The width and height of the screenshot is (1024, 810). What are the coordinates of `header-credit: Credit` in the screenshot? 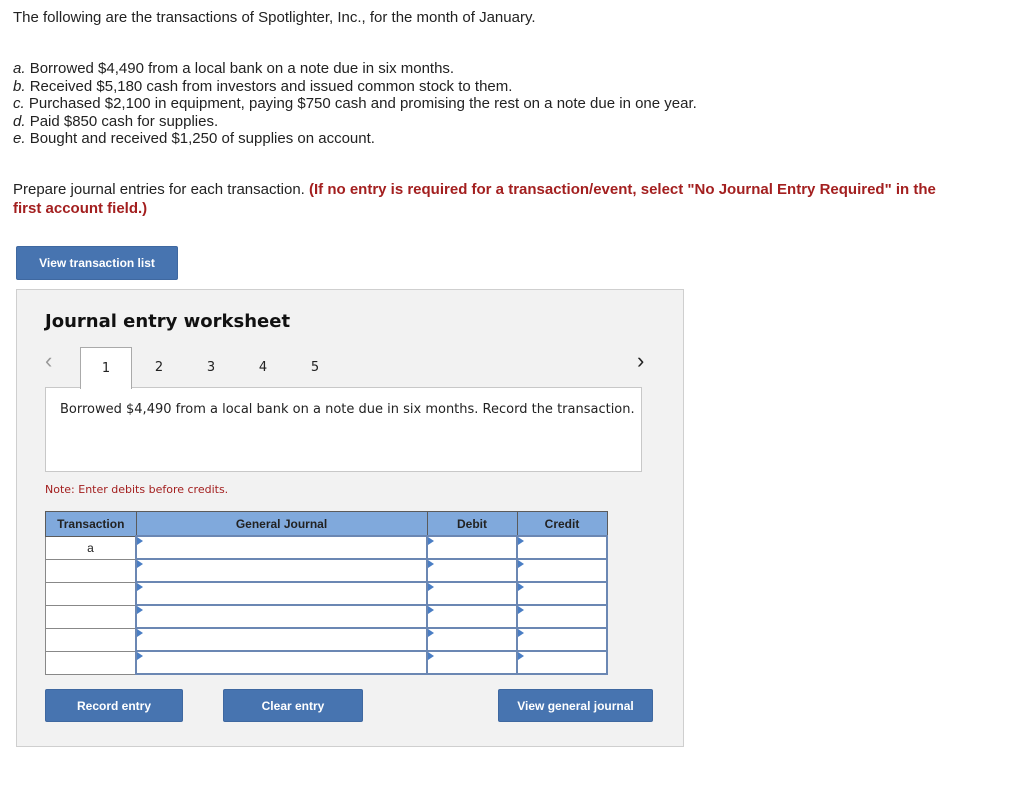 It's located at (562, 524).